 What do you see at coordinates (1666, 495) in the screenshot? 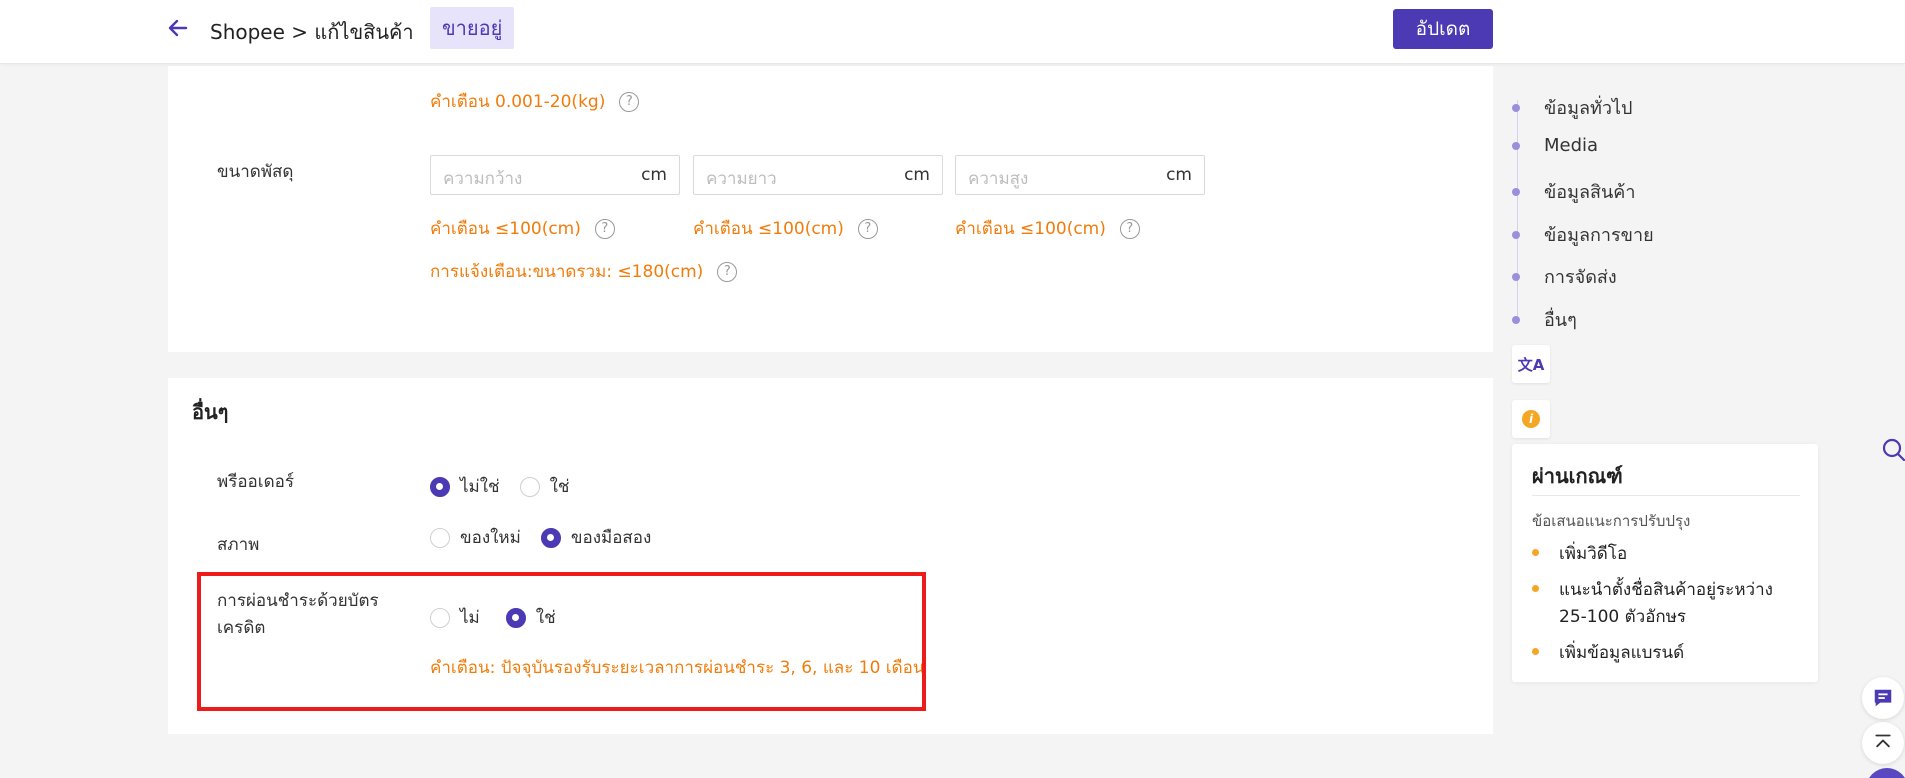
I see `divider` at bounding box center [1666, 495].